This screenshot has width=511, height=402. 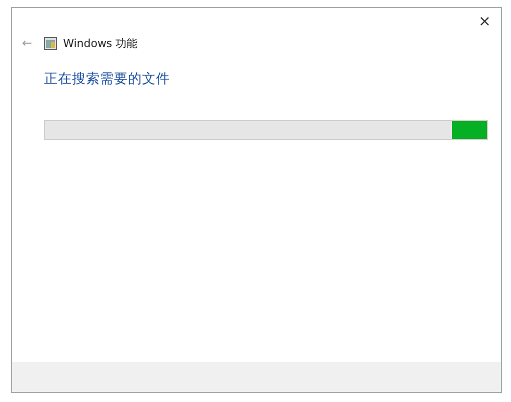 What do you see at coordinates (484, 21) in the screenshot?
I see `close-button: ×` at bounding box center [484, 21].